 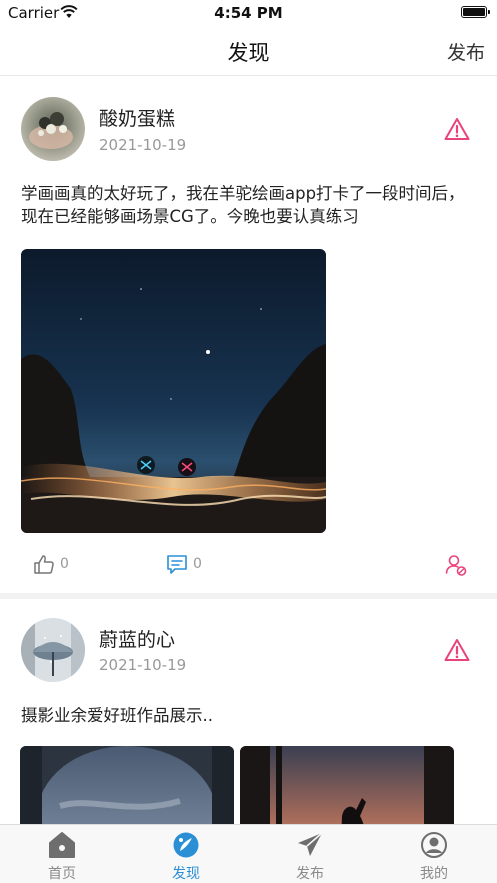 I want to click on tab-discover: 发现, so click(x=186, y=854).